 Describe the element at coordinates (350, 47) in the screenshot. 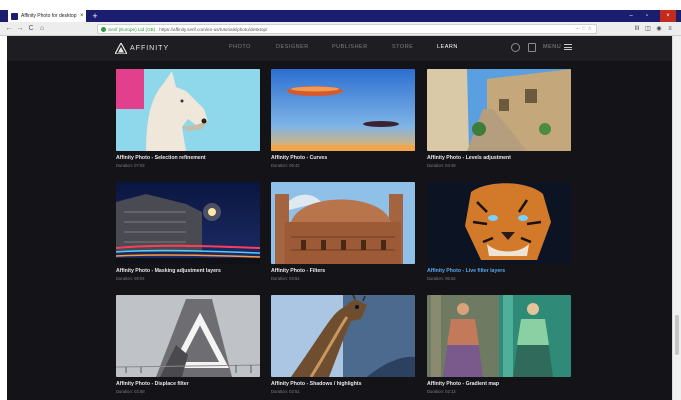

I see `nav-publisher: PUBLISHER` at that location.